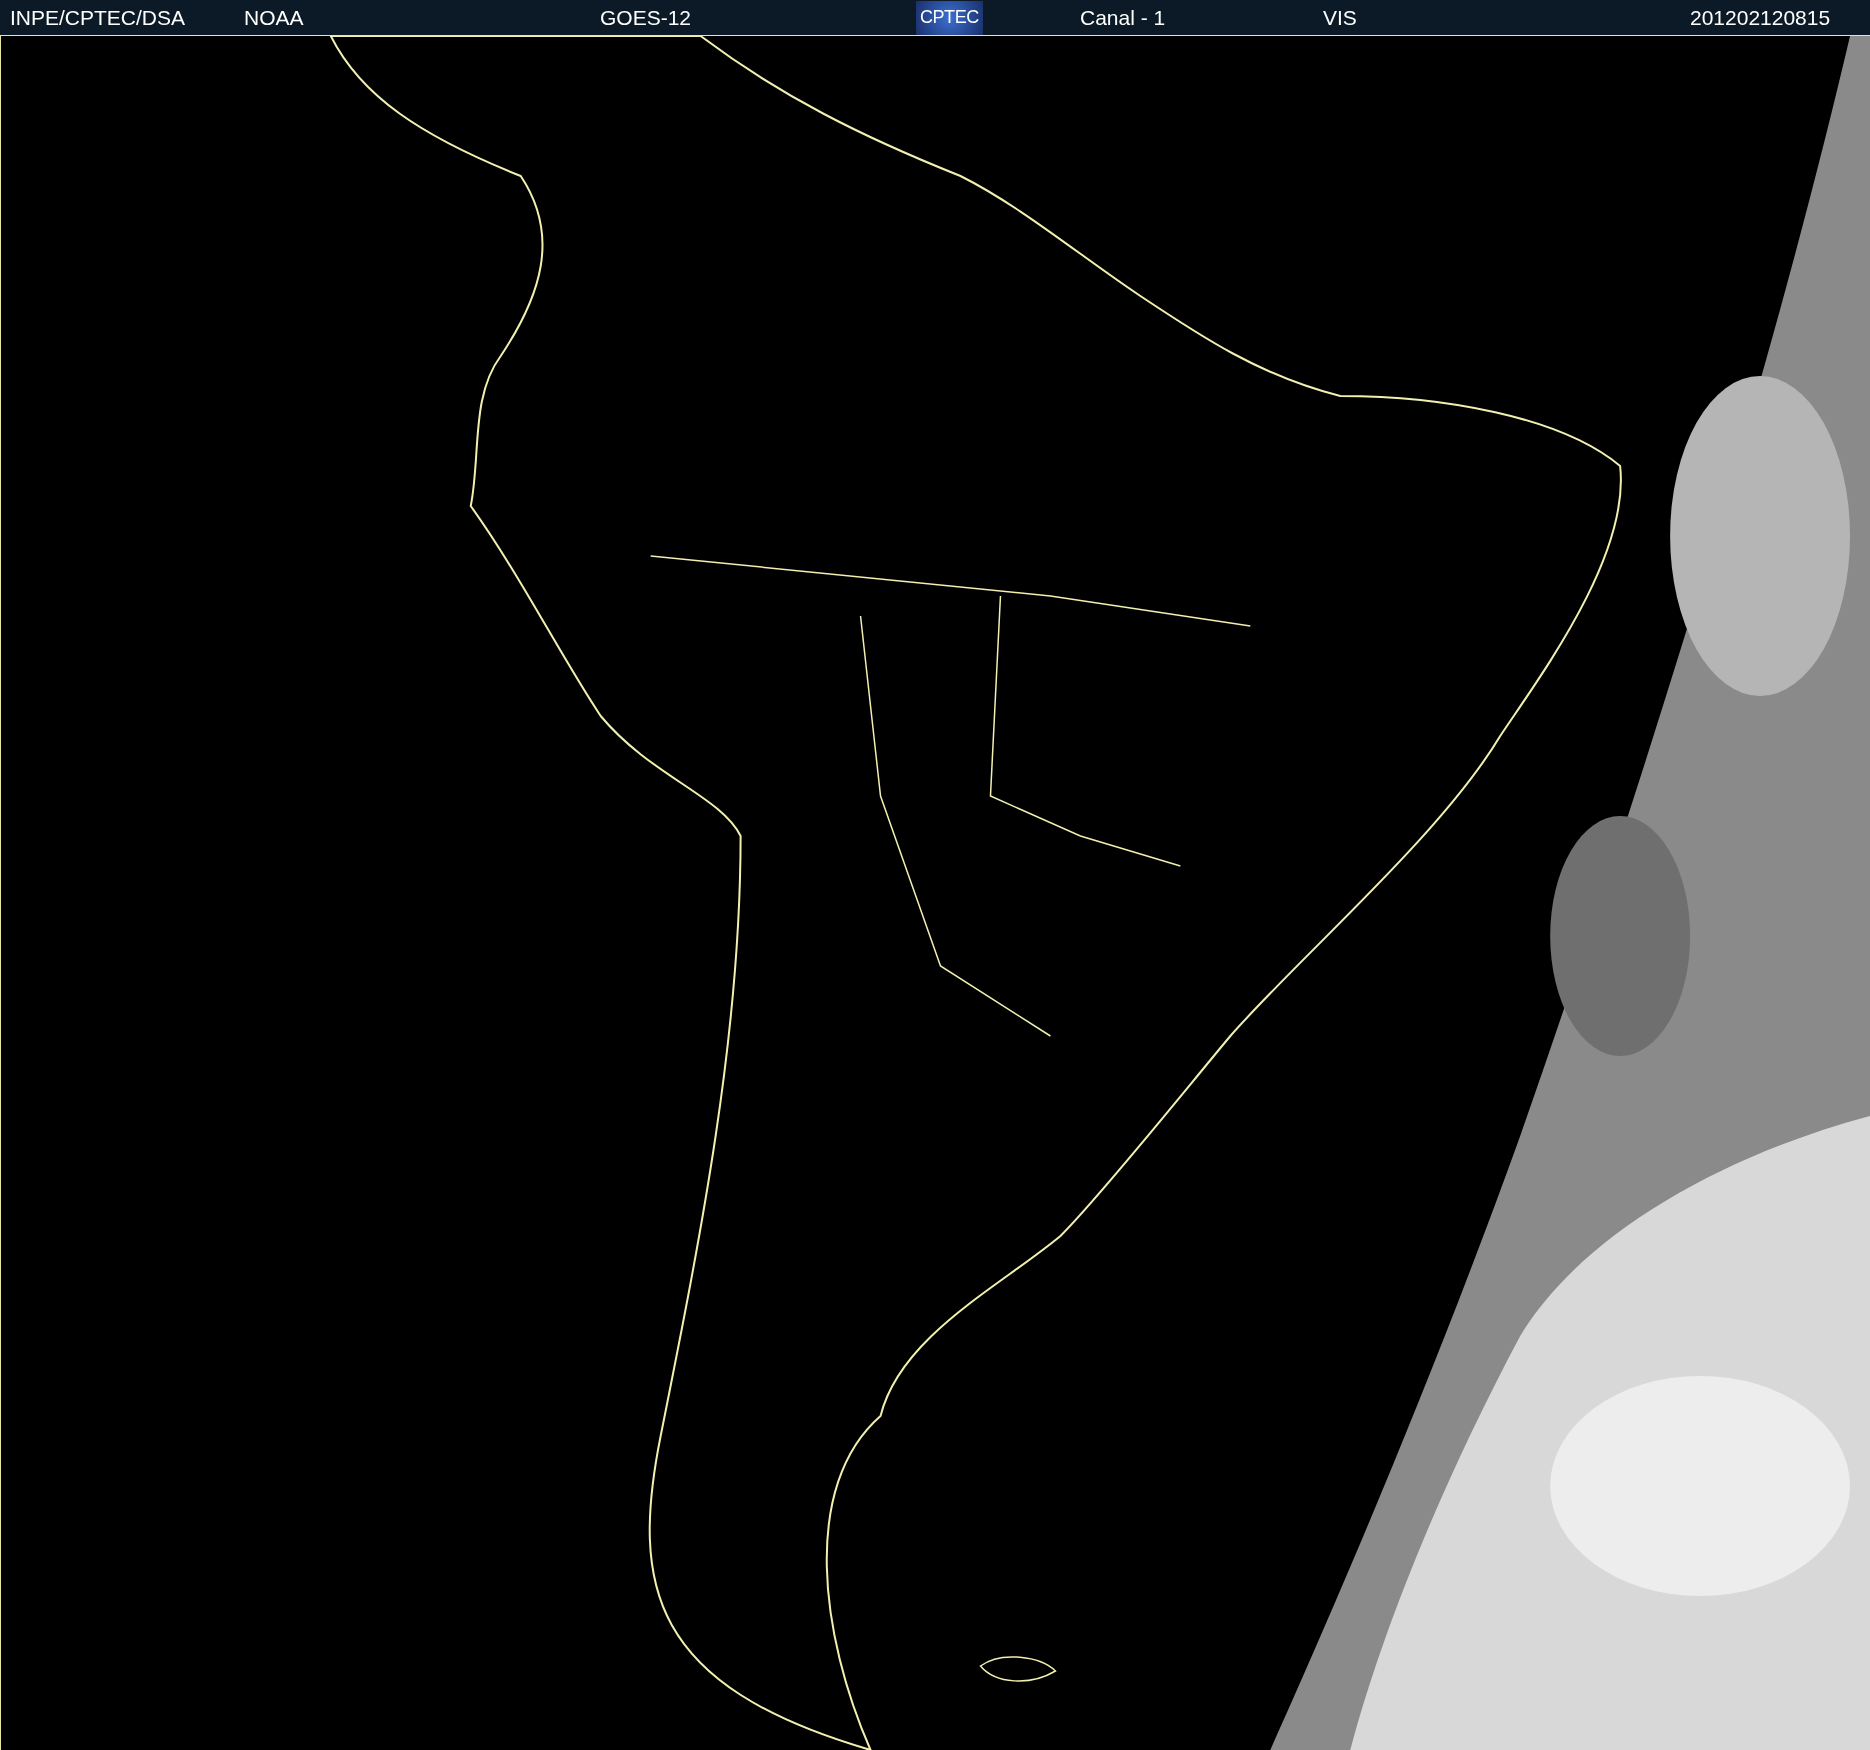 The height and width of the screenshot is (1750, 1870). What do you see at coordinates (98, 17) in the screenshot?
I see `header-label: INPE/CPTEC/DSA` at bounding box center [98, 17].